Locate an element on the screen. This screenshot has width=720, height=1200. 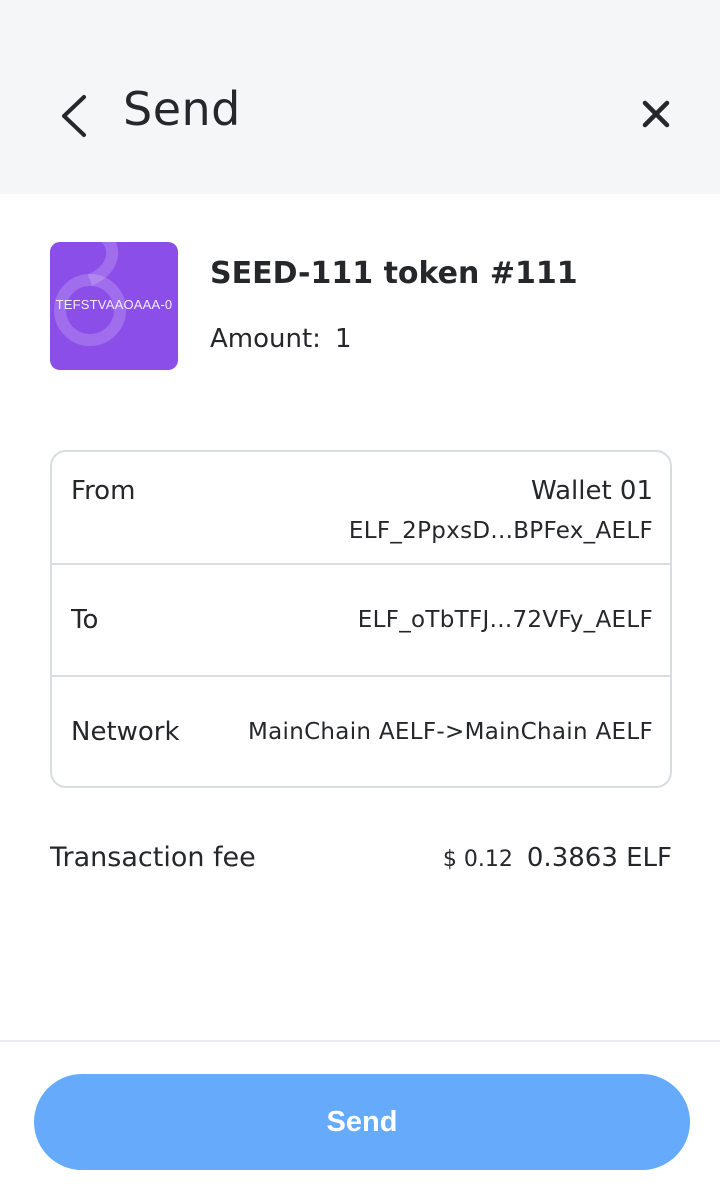
back-button is located at coordinates (75, 116).